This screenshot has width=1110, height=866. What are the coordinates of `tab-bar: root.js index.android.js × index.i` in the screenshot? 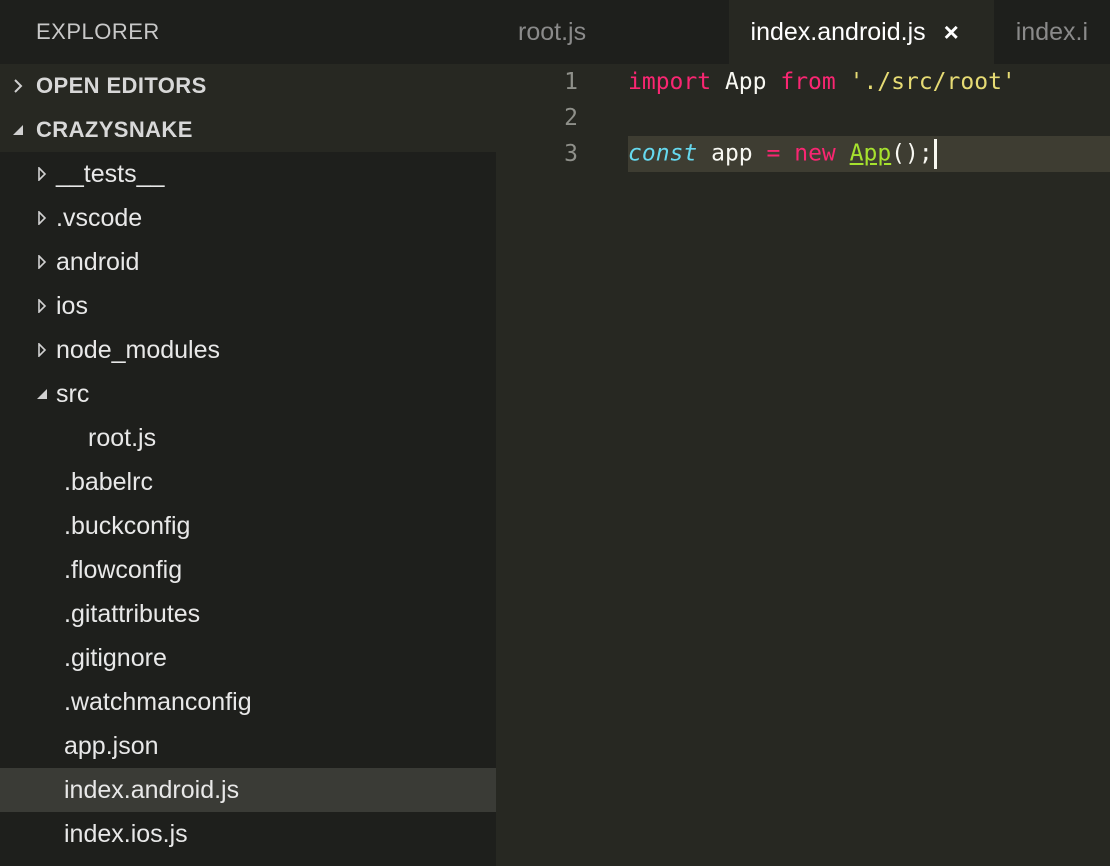 It's located at (803, 32).